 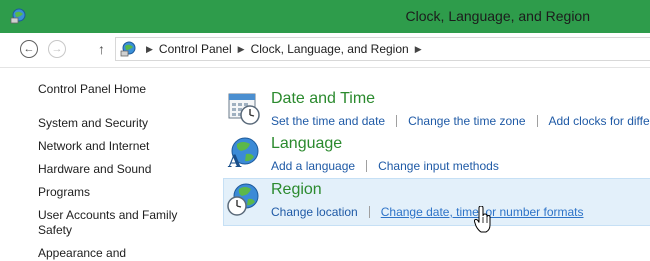 I want to click on language-links: Add a language Change input methods, so click(x=385, y=166).